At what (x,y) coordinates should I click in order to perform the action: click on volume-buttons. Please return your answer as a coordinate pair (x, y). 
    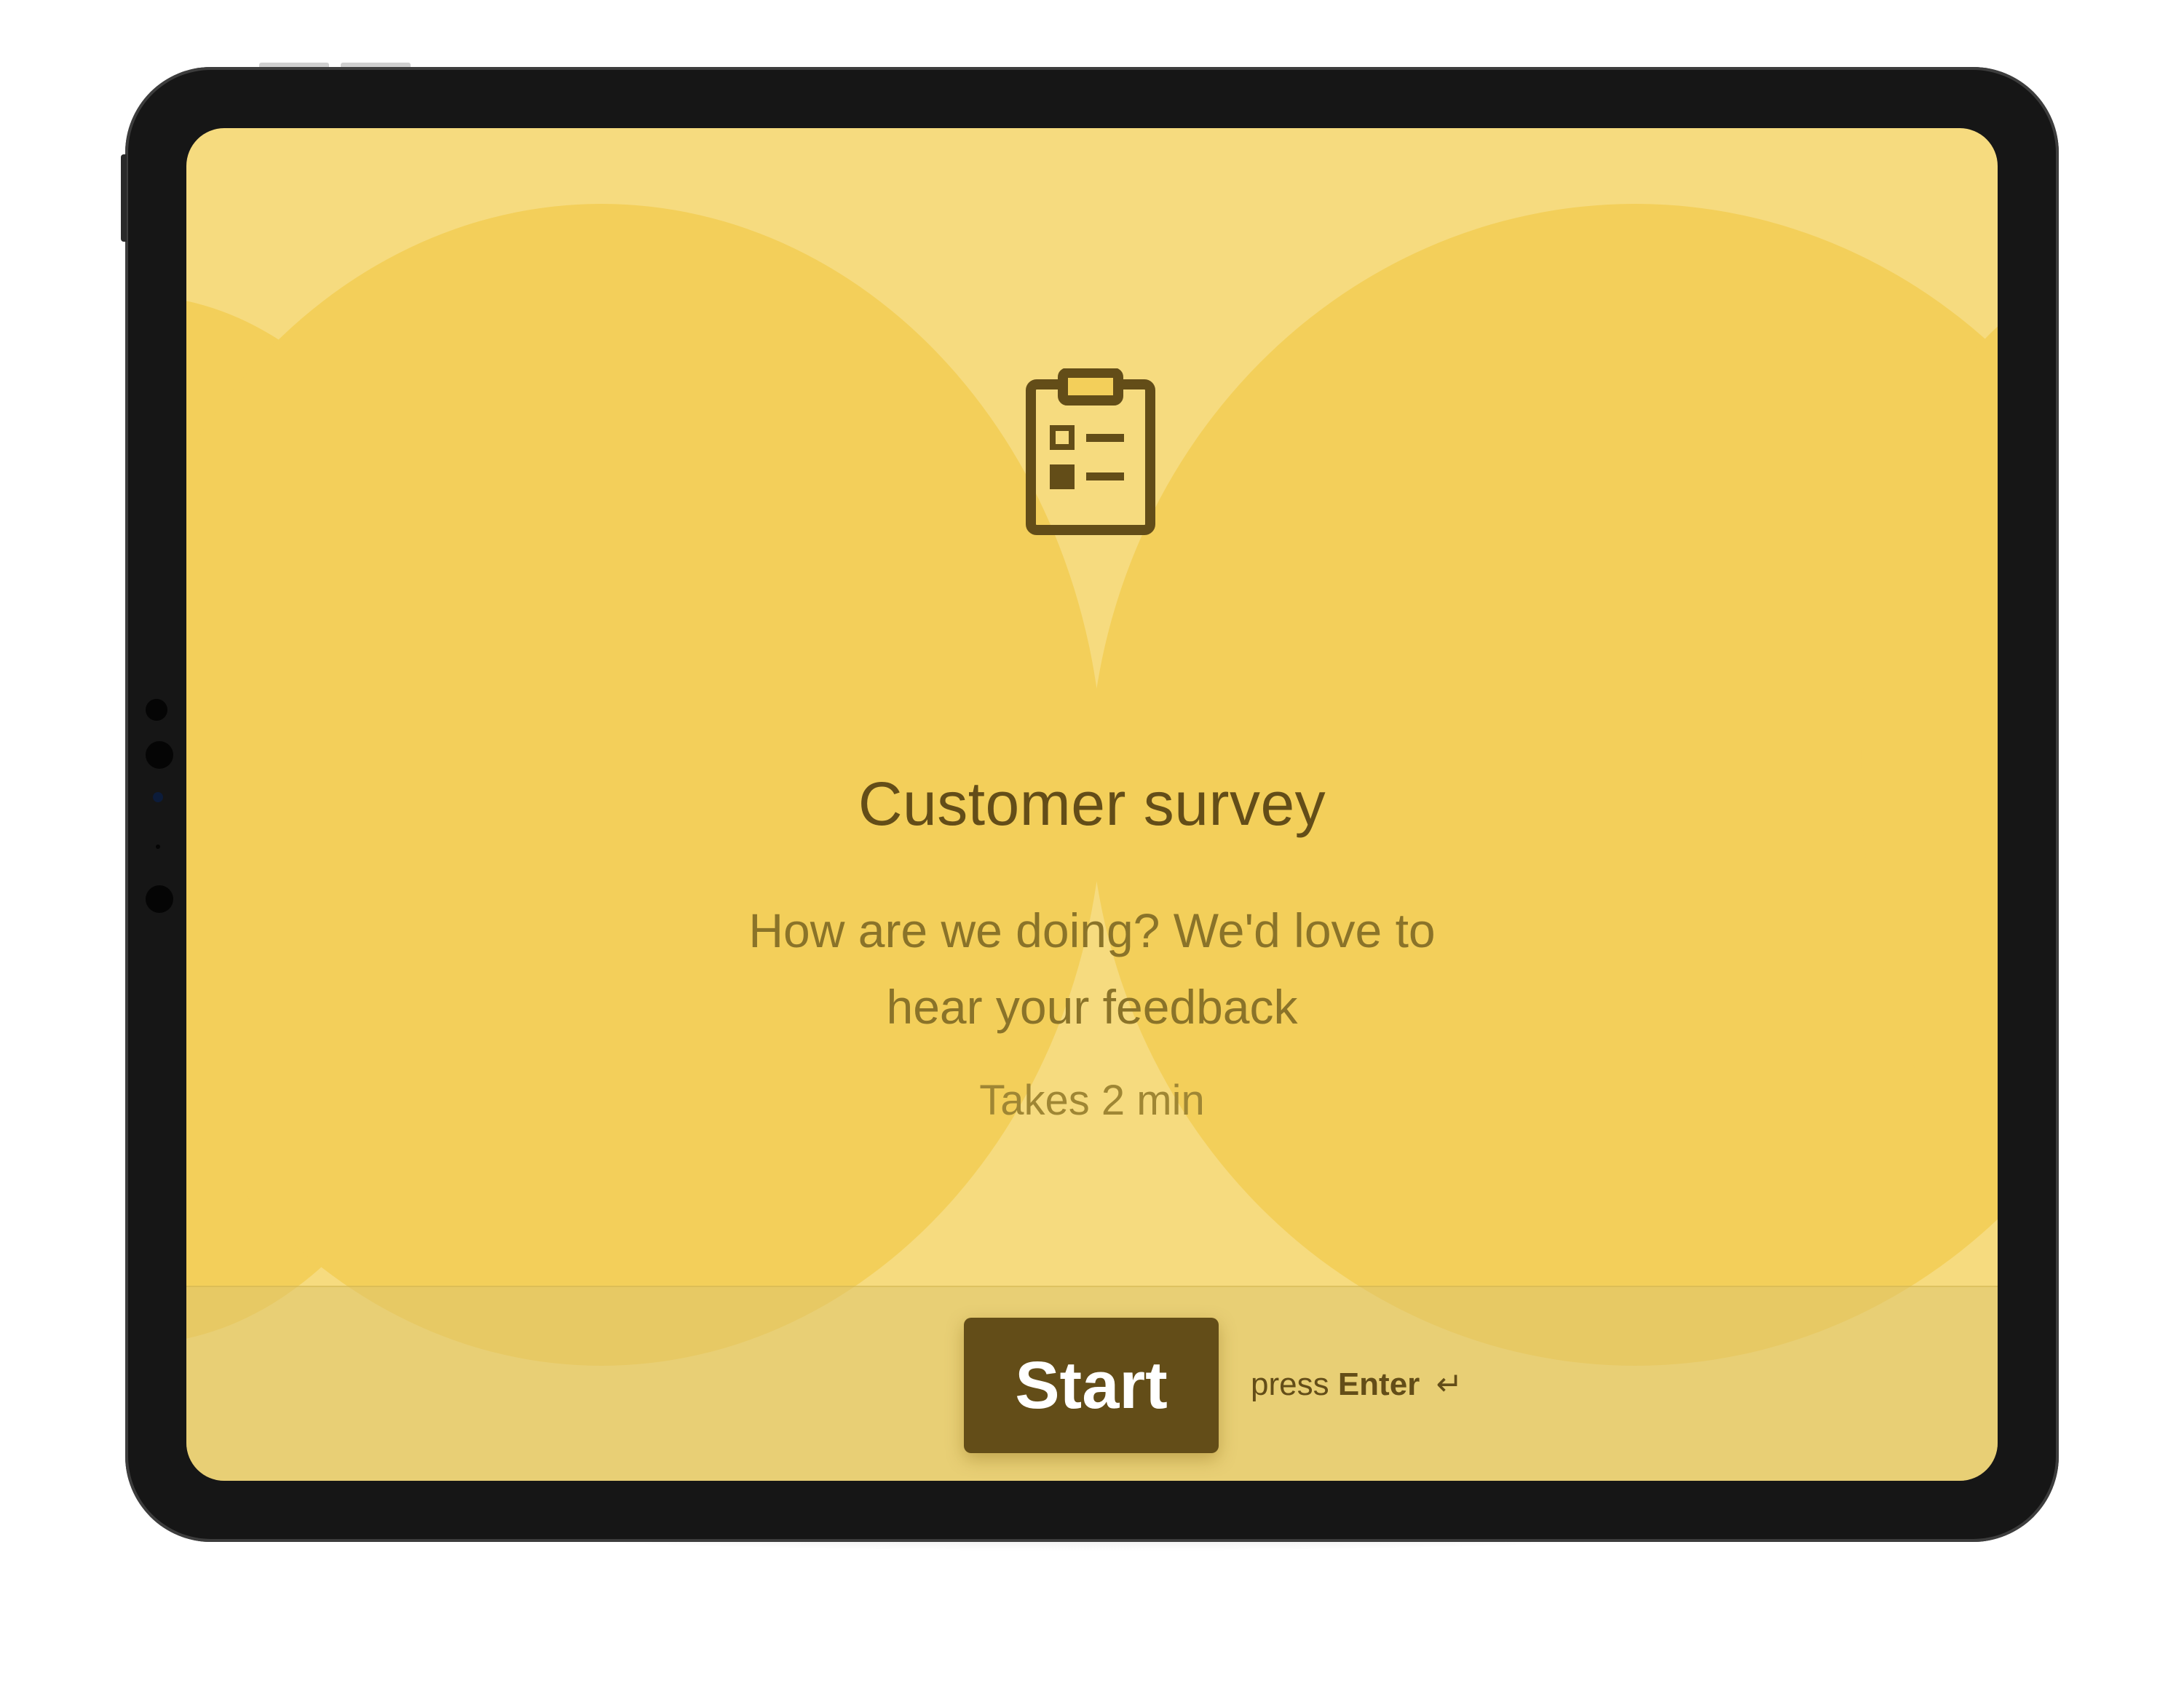
    Looking at the image, I should click on (335, 65).